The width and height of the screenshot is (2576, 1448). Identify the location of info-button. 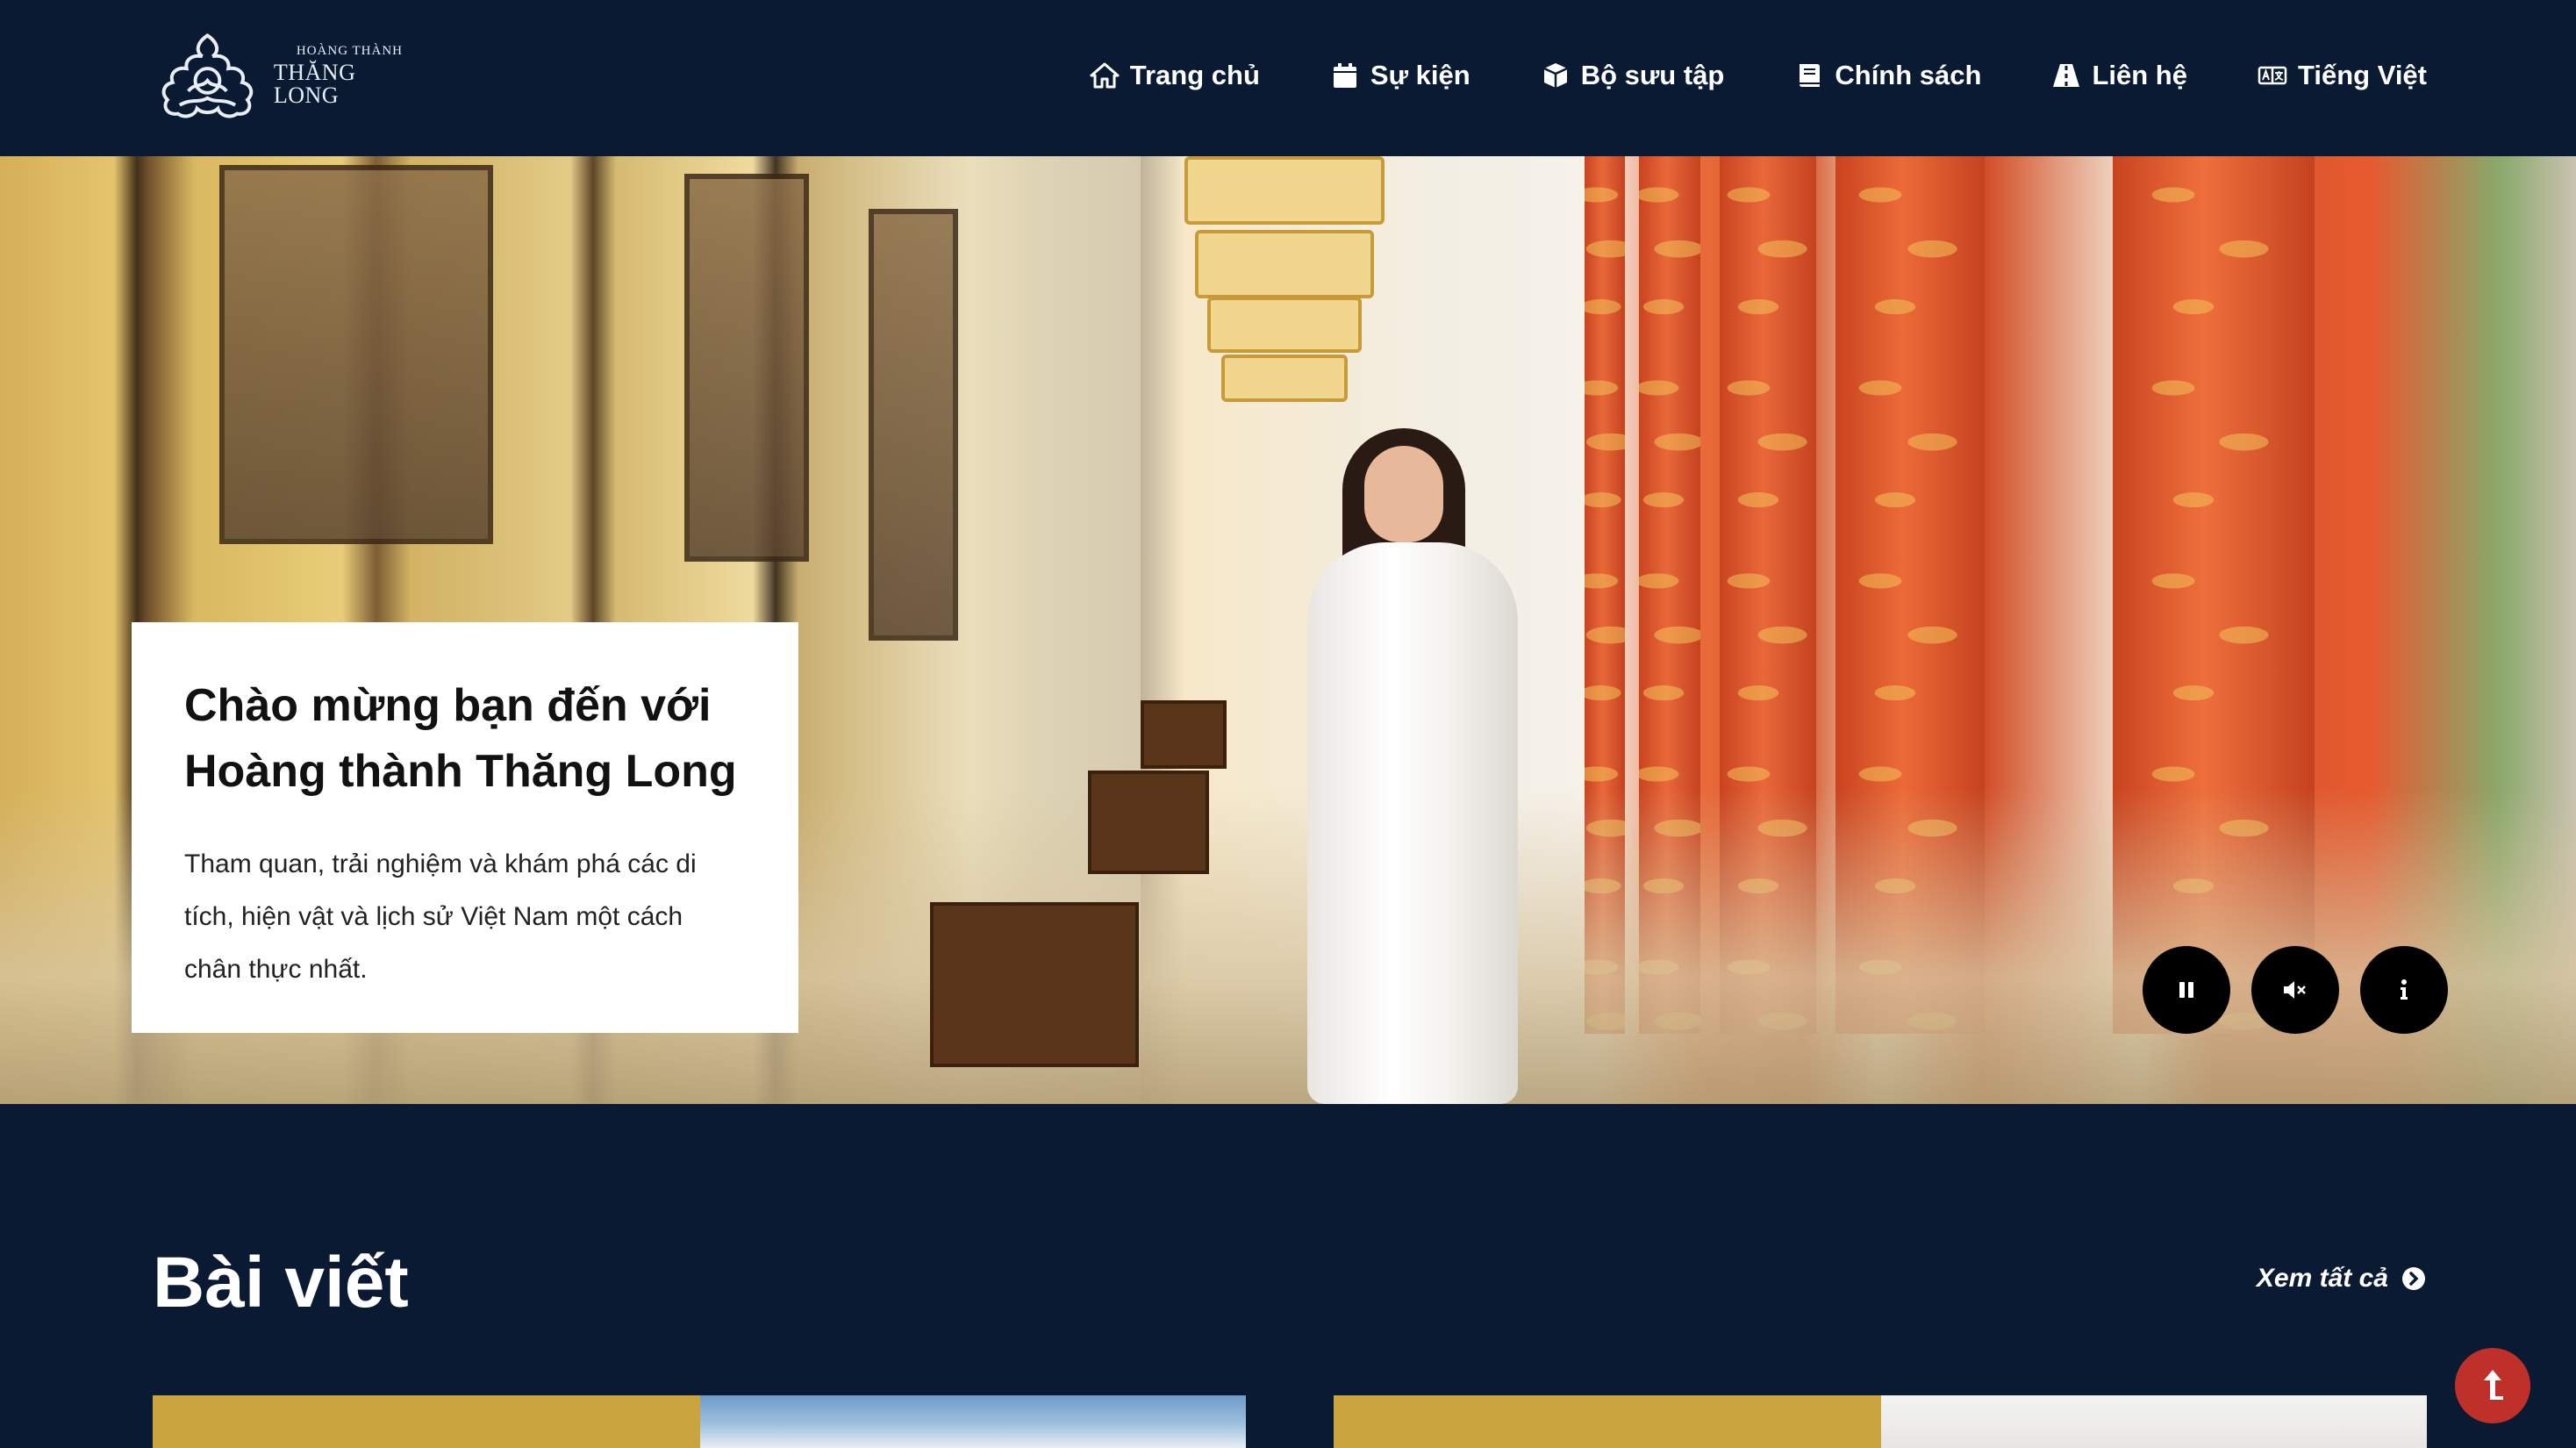
(2404, 990).